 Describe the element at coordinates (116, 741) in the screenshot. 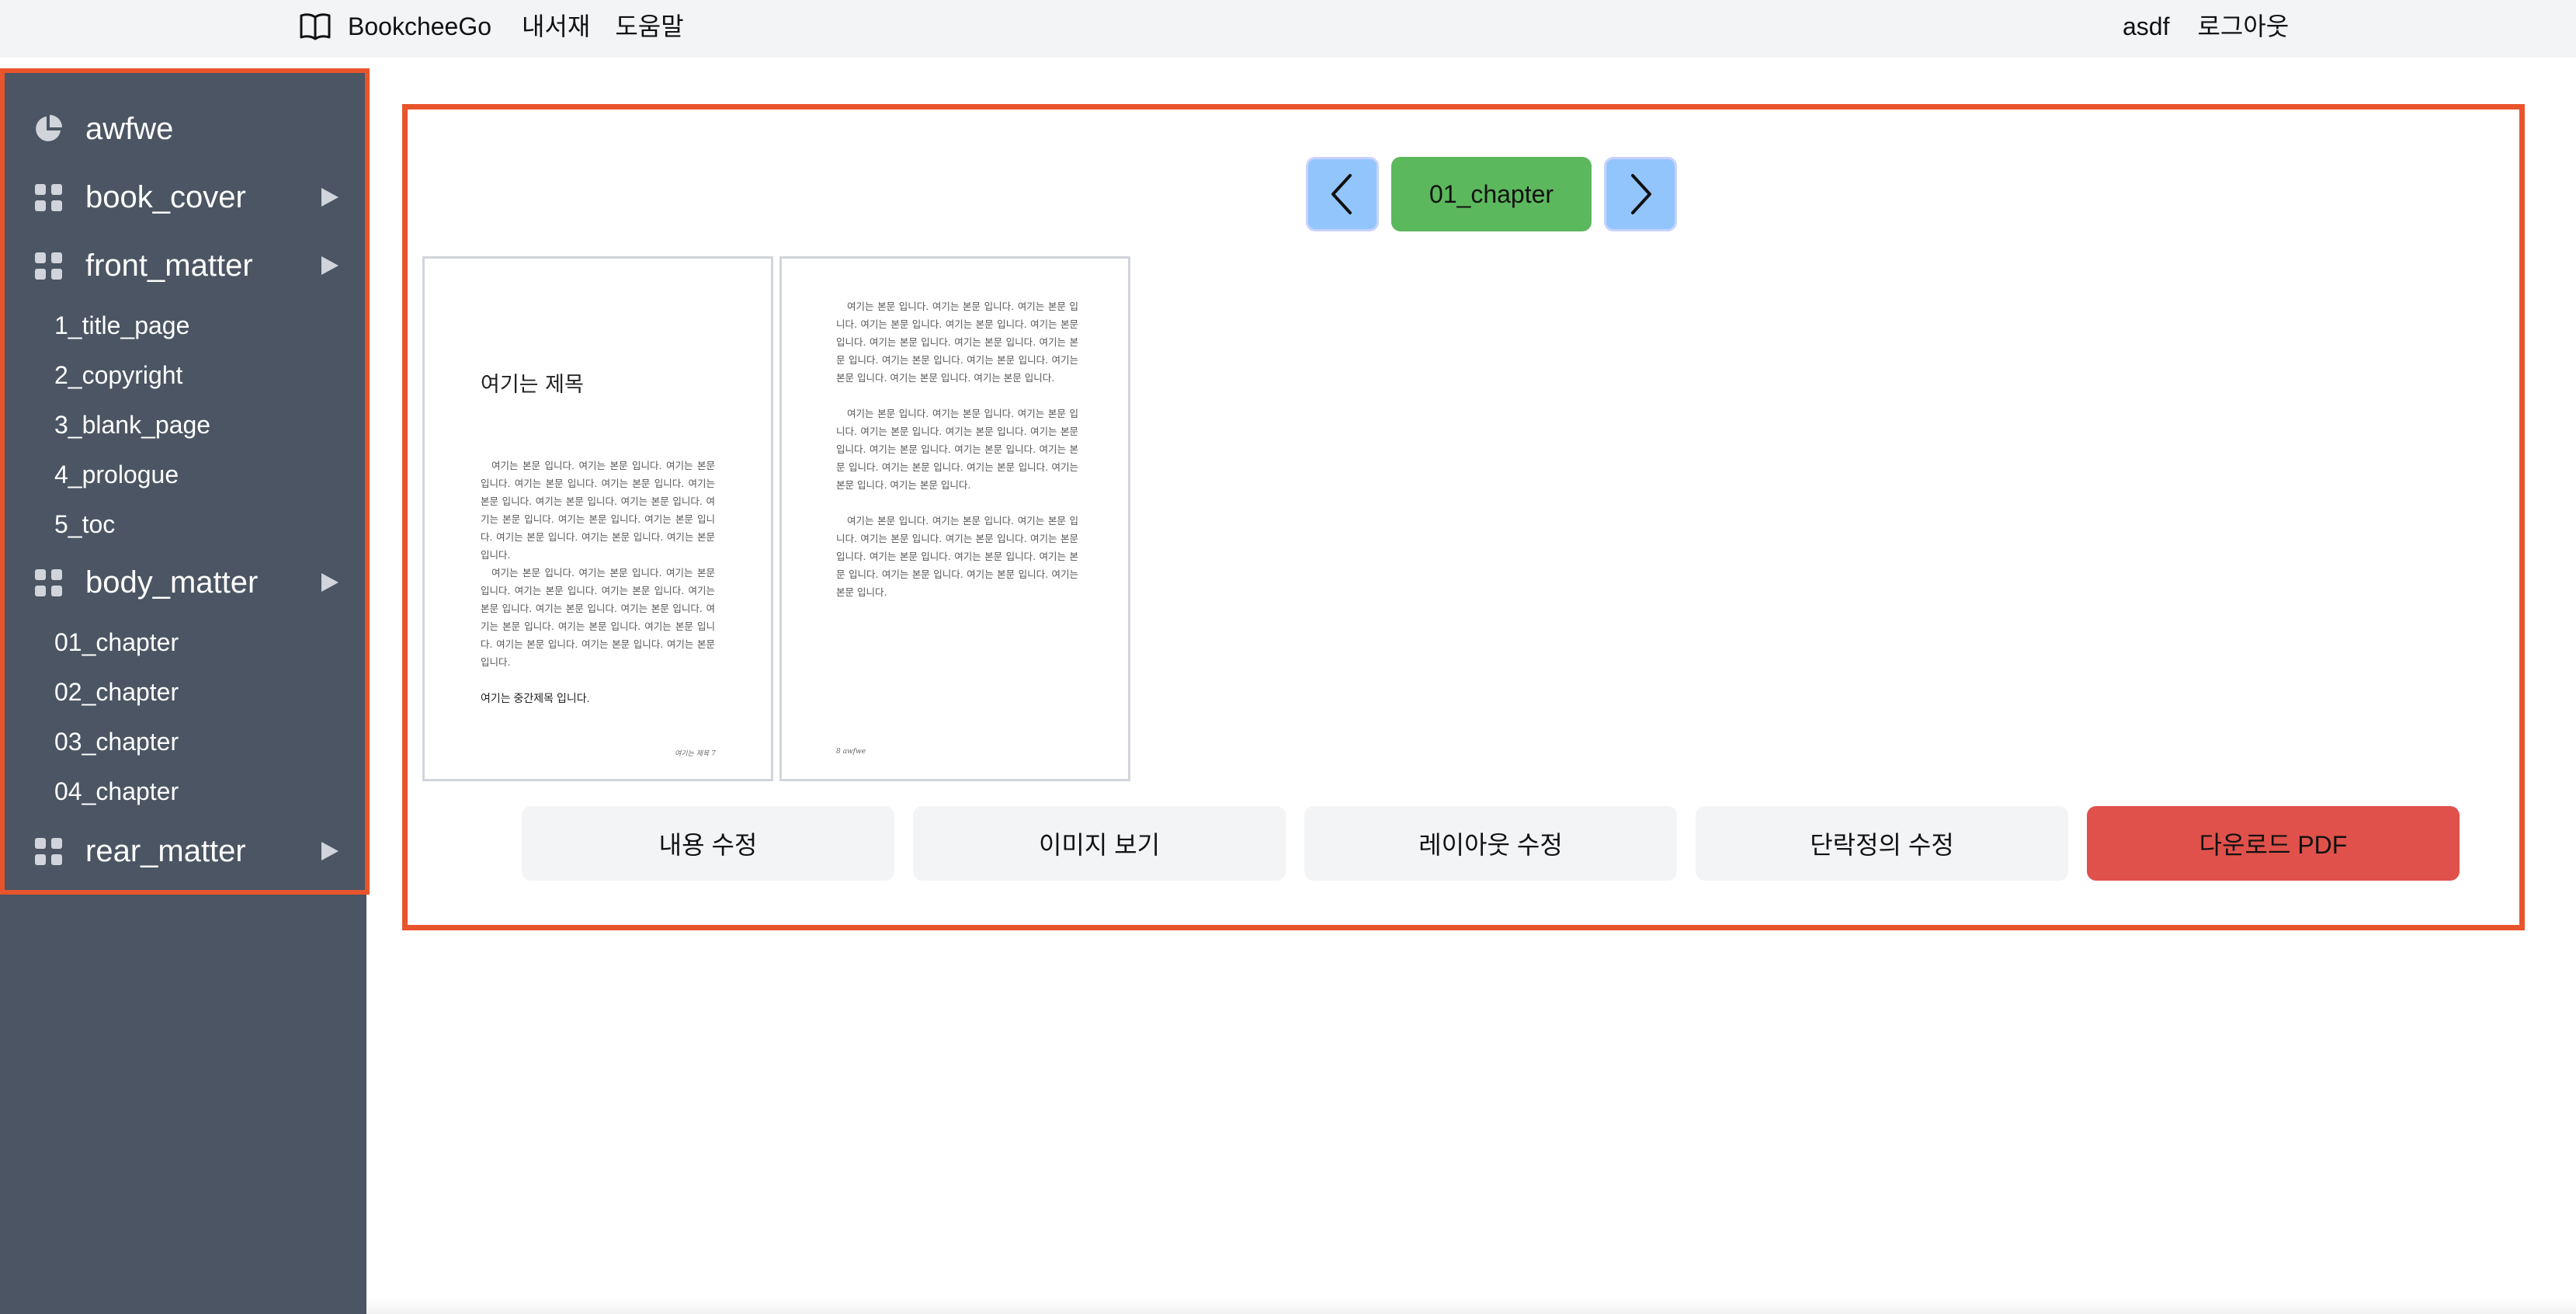

I see `sidebar-item-chapter-03: 03_chapter` at that location.